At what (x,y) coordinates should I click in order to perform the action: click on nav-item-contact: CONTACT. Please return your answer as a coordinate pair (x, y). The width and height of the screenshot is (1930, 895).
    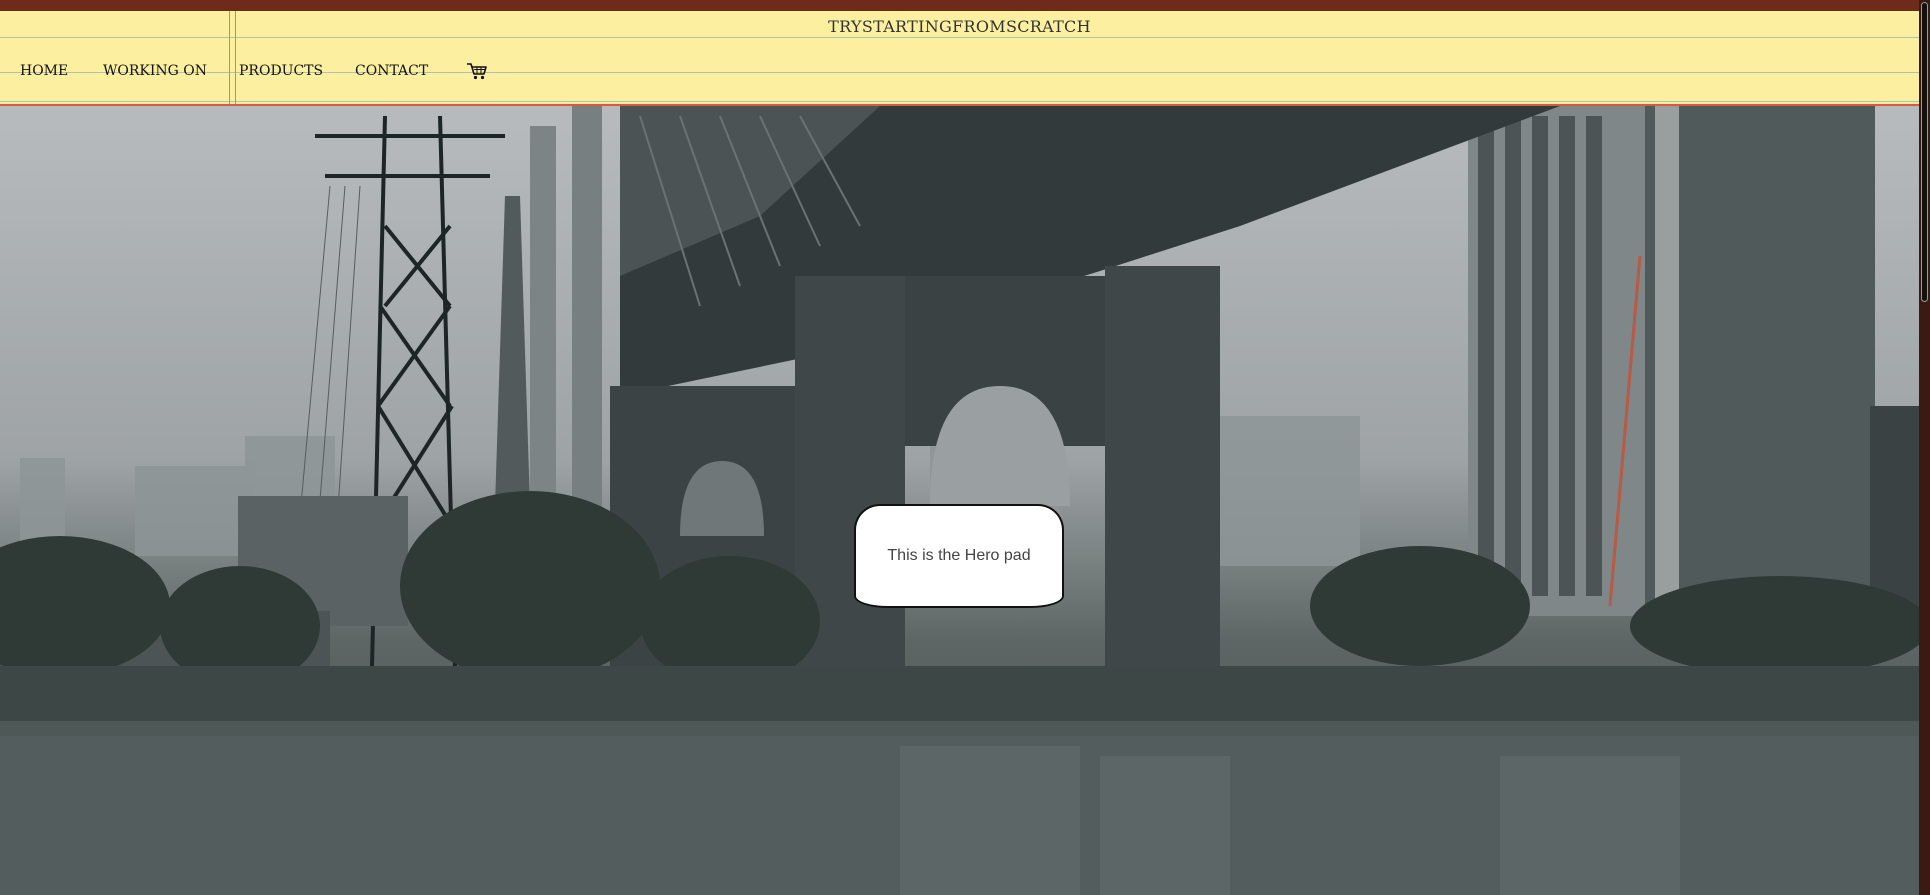
    Looking at the image, I should click on (391, 71).